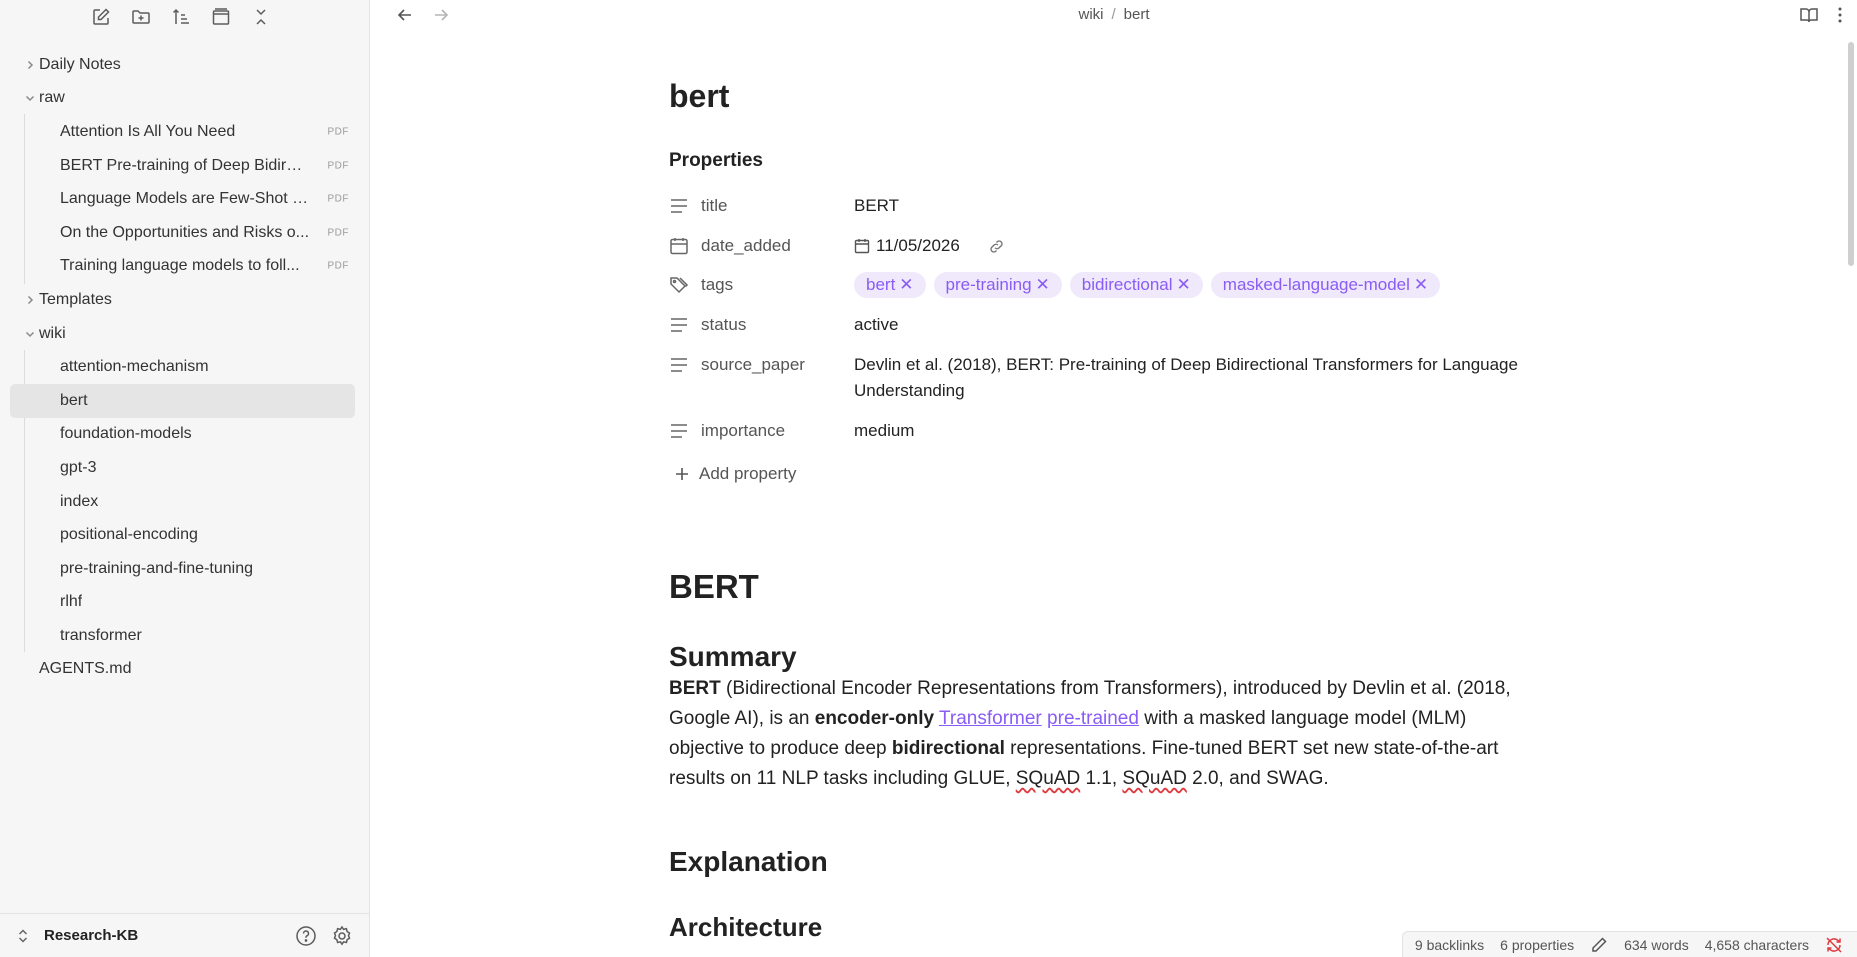 The image size is (1857, 957). I want to click on tree-file: Attention Is All You Need PDF, so click(182, 132).